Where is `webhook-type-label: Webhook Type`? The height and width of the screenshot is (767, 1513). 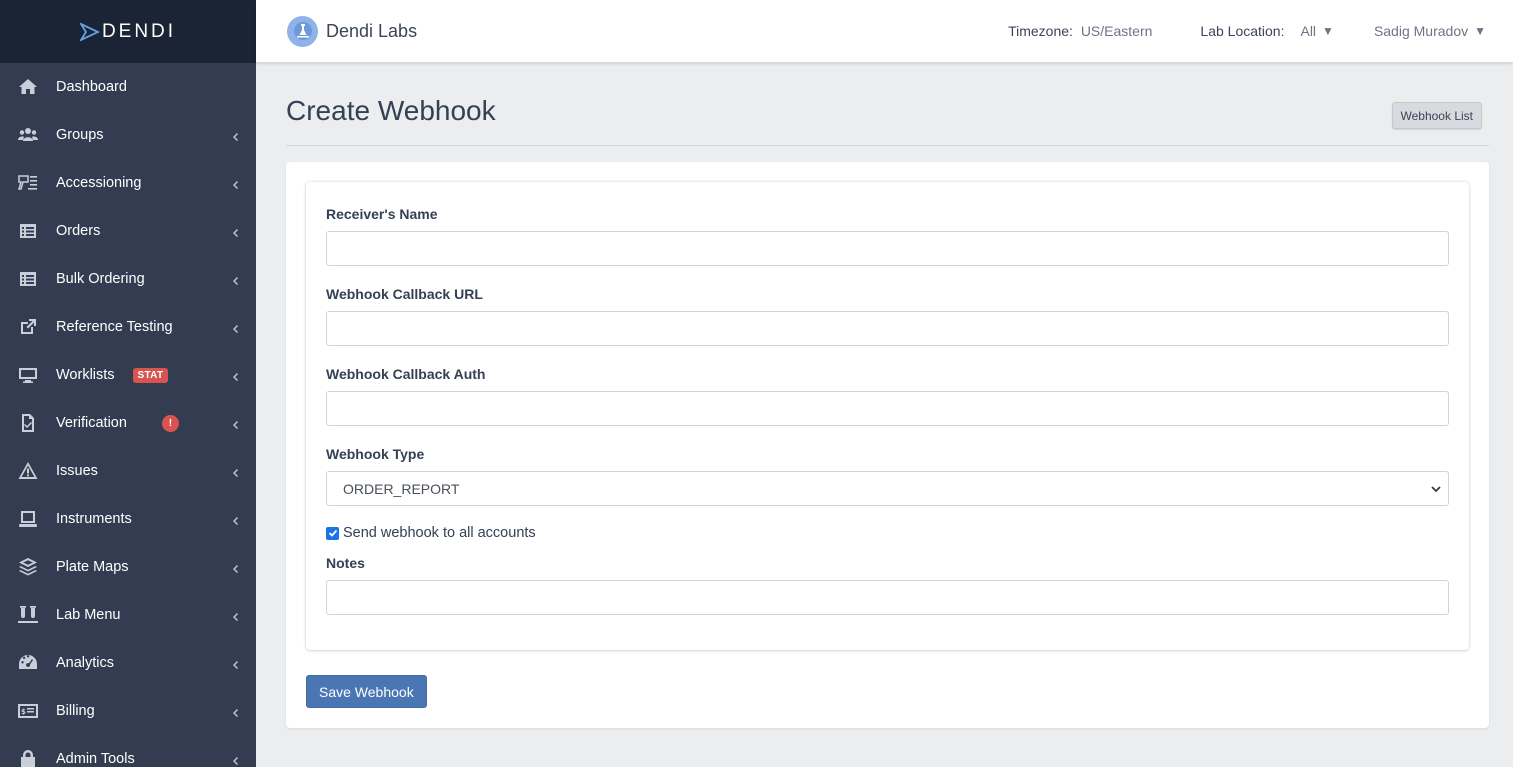 webhook-type-label: Webhook Type is located at coordinates (375, 454).